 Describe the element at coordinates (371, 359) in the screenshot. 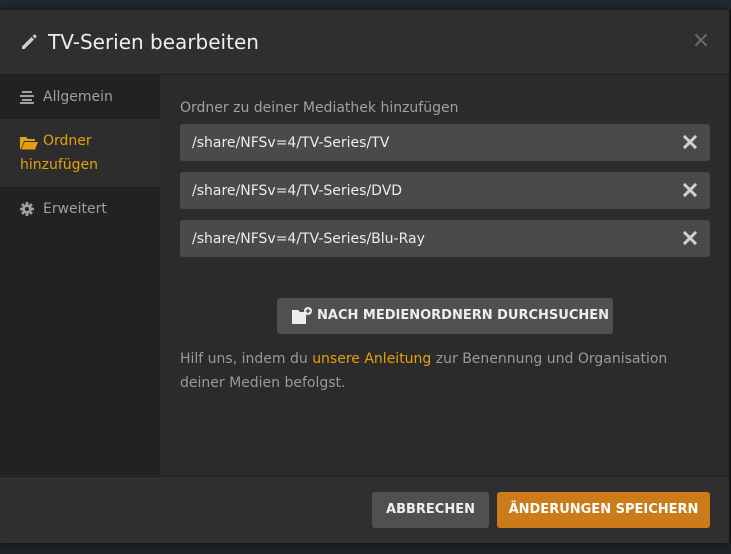

I see `guide-link: unsere Anleitung` at that location.